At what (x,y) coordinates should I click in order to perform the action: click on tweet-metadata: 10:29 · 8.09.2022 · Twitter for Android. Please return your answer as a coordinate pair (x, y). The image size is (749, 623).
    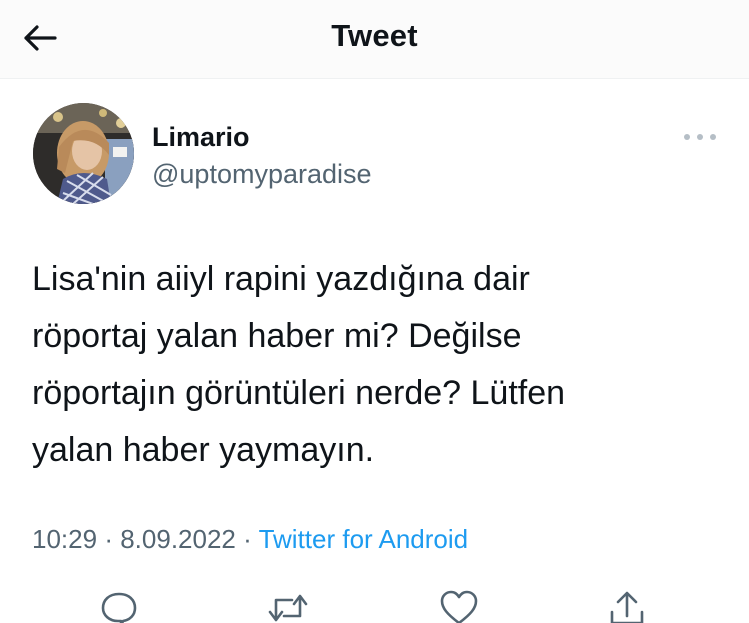
    Looking at the image, I should click on (250, 539).